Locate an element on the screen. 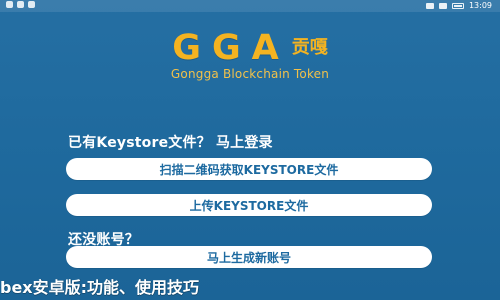  create-account-button: 马上生成新账号 is located at coordinates (249, 257).